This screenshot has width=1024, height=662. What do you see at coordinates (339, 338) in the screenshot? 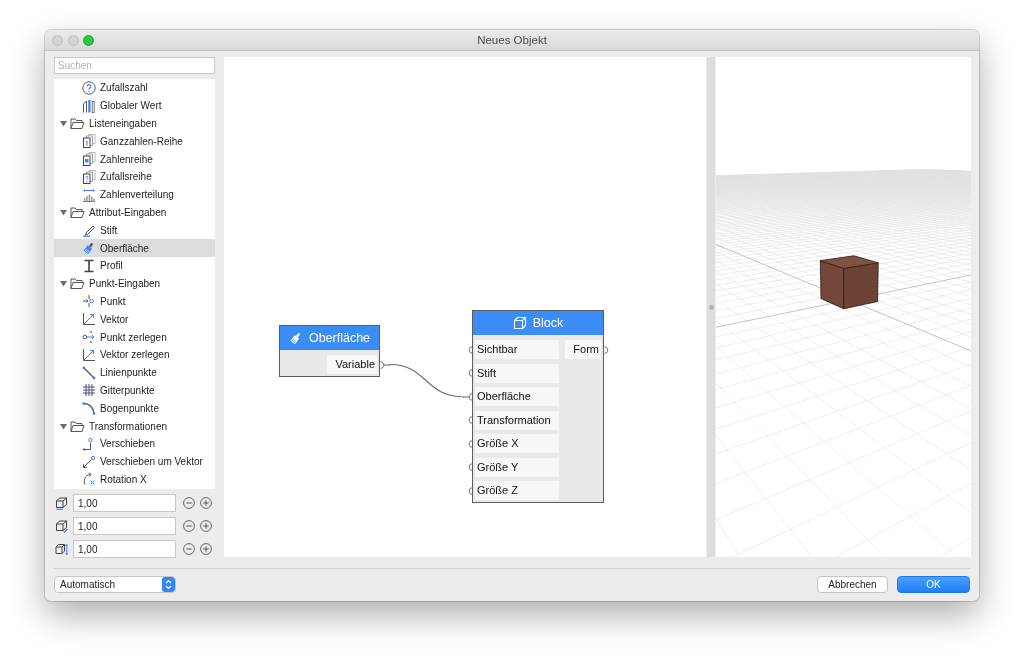
I see `node-title: Oberfläche` at bounding box center [339, 338].